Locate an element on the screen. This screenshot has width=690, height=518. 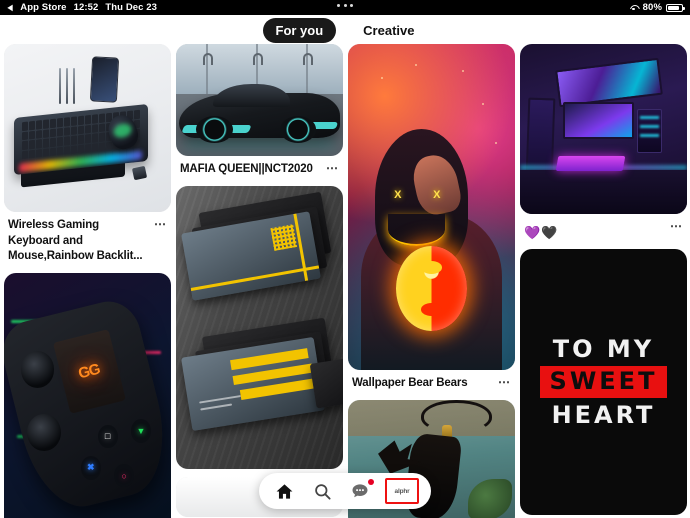
status-bar-right: 80% is located at coordinates (657, 7).